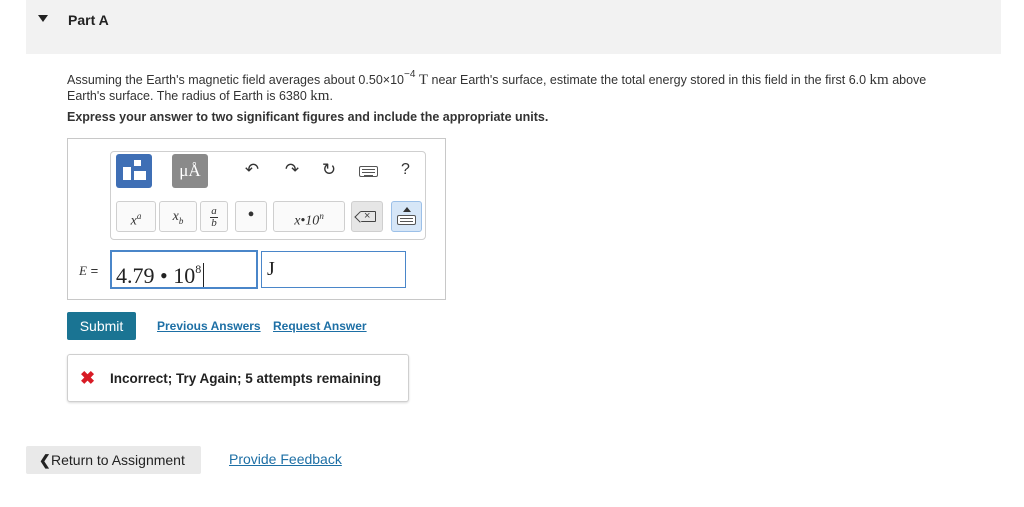  What do you see at coordinates (292, 170) in the screenshot?
I see `redo-icon: ↷` at bounding box center [292, 170].